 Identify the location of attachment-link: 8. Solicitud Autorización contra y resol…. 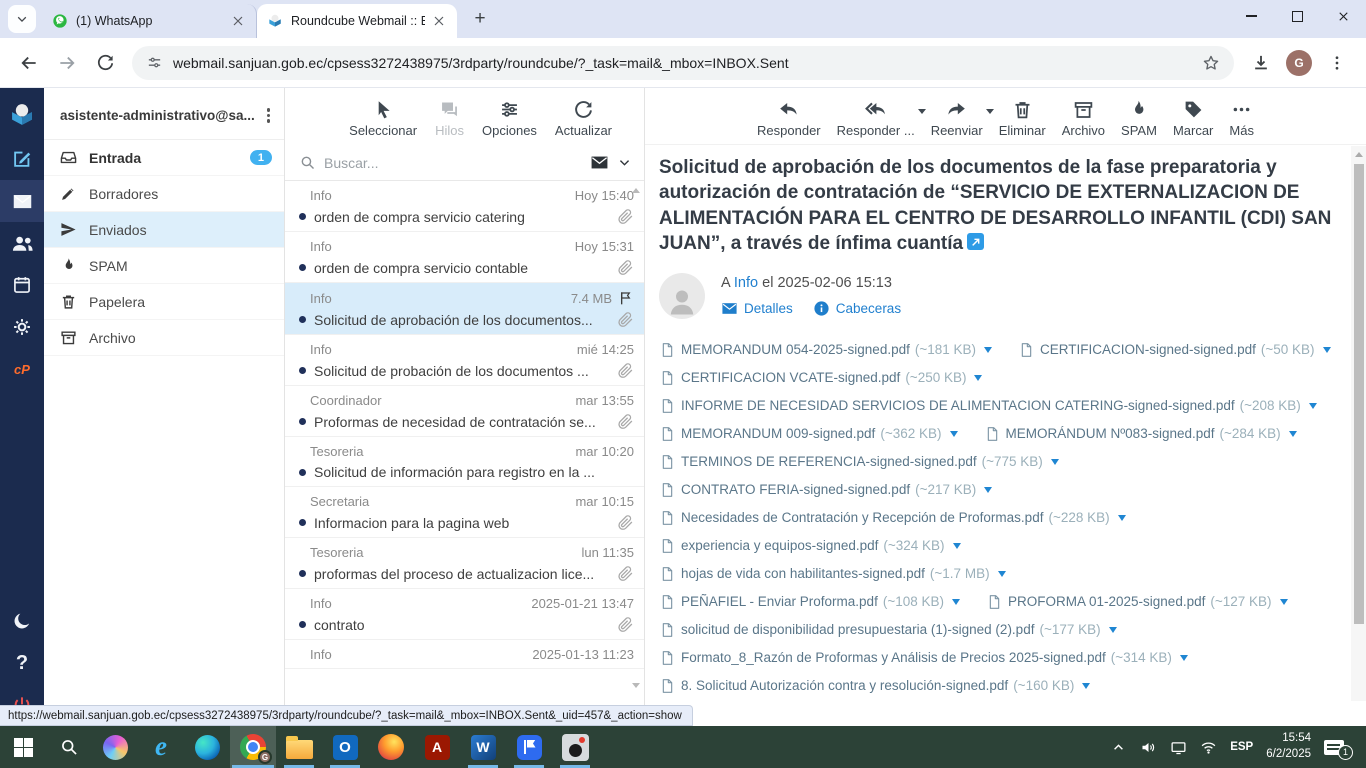
(875, 686).